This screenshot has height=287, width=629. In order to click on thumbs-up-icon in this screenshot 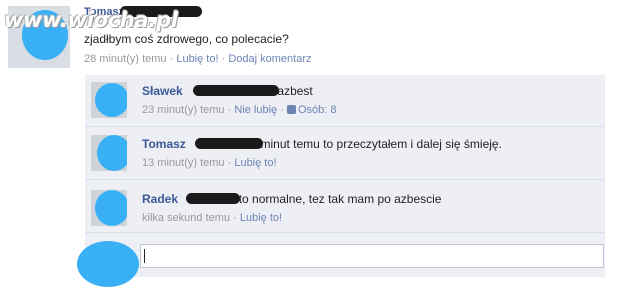, I will do `click(291, 109)`.